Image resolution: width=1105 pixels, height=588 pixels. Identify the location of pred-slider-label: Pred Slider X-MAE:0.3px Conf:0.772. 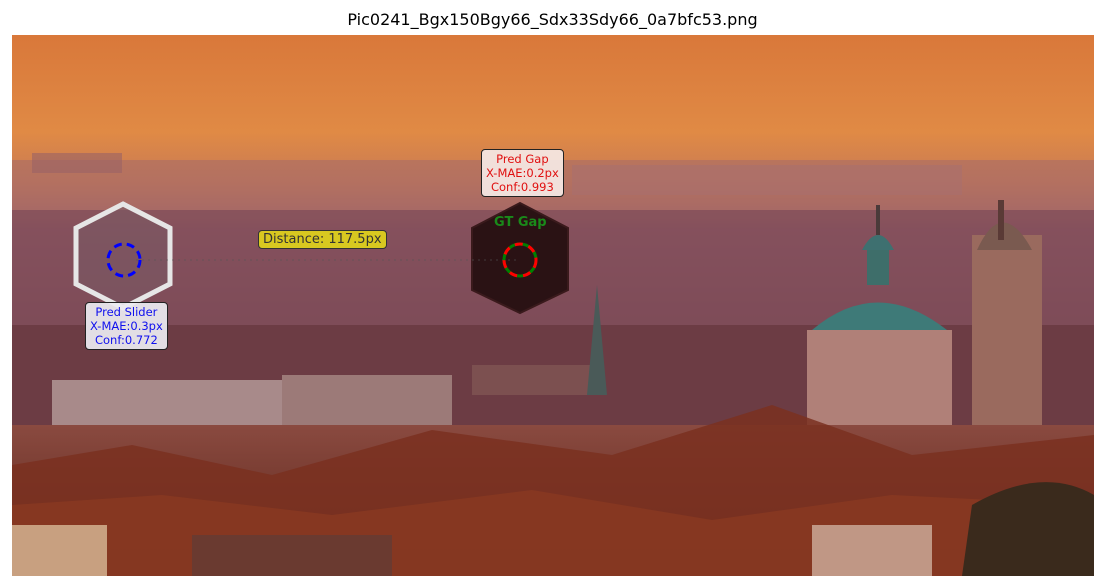
(126, 326).